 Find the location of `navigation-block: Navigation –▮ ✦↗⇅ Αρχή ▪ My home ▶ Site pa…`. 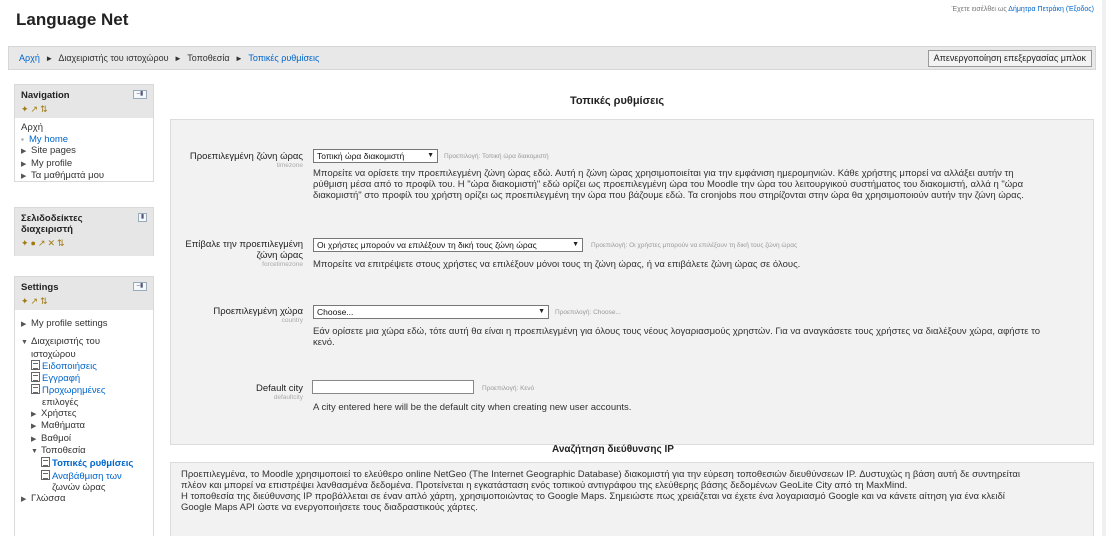

navigation-block: Navigation –▮ ✦↗⇅ Αρχή ▪ My home ▶ Site pa… is located at coordinates (84, 133).